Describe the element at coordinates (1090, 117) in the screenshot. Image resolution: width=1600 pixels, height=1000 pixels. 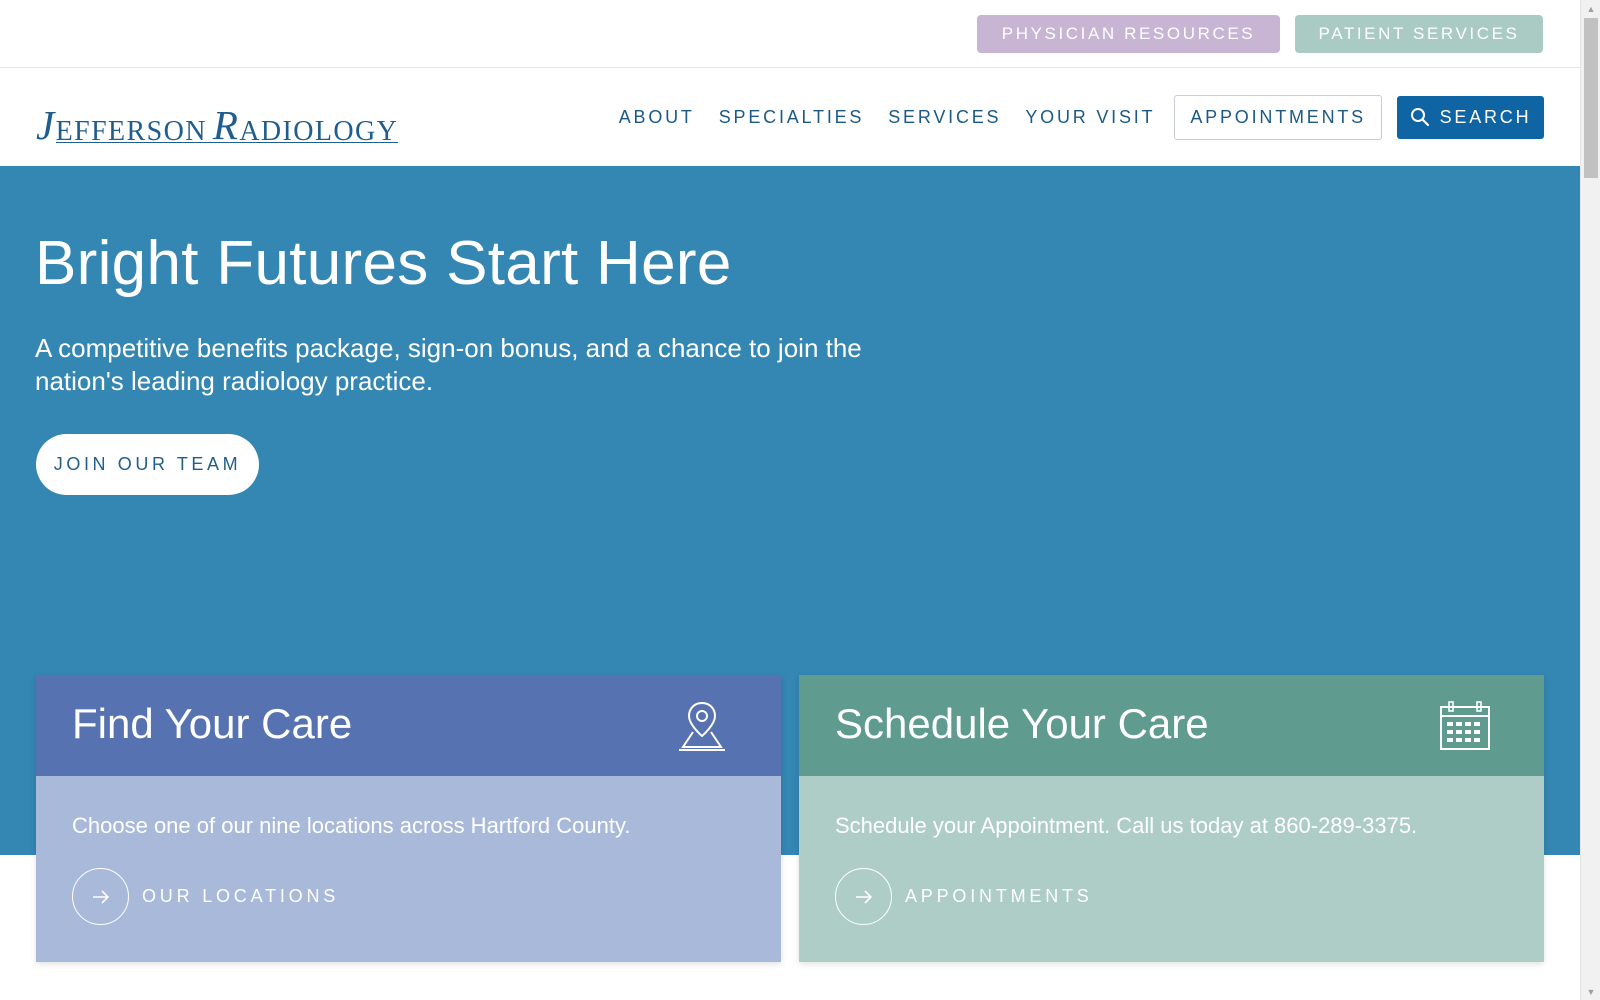
I see `nav-your-visit: YOUR VISIT` at that location.